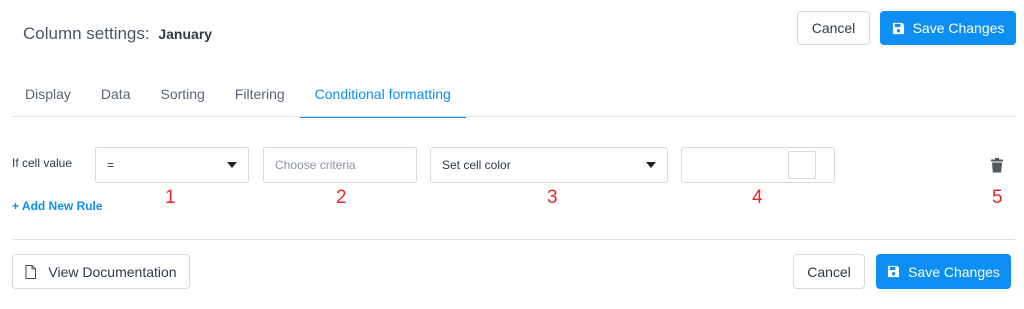  Describe the element at coordinates (57, 206) in the screenshot. I see `add-new-rule-link: + Add New Rule` at that location.